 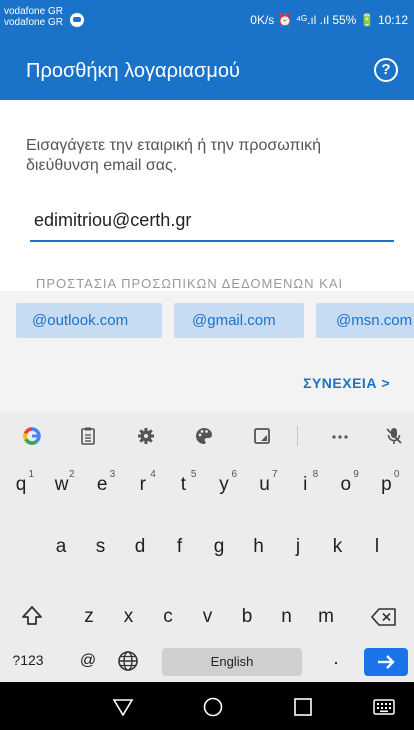 What do you see at coordinates (77, 20) in the screenshot?
I see `message-notification-icon` at bounding box center [77, 20].